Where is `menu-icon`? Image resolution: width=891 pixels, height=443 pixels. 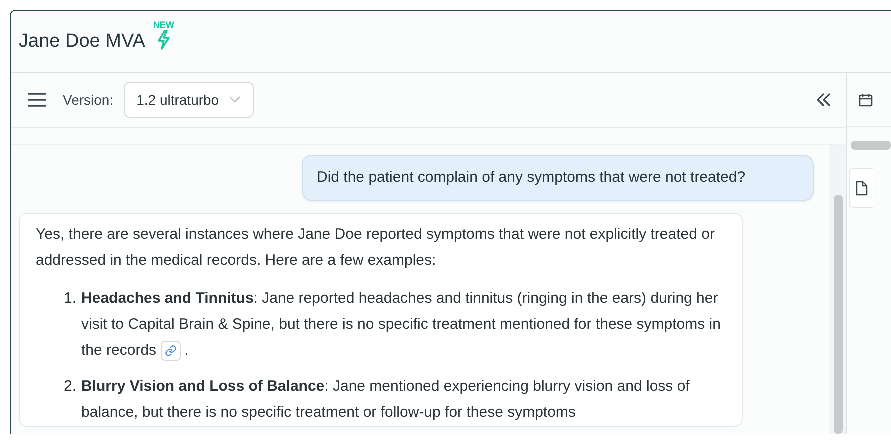
menu-icon is located at coordinates (37, 100).